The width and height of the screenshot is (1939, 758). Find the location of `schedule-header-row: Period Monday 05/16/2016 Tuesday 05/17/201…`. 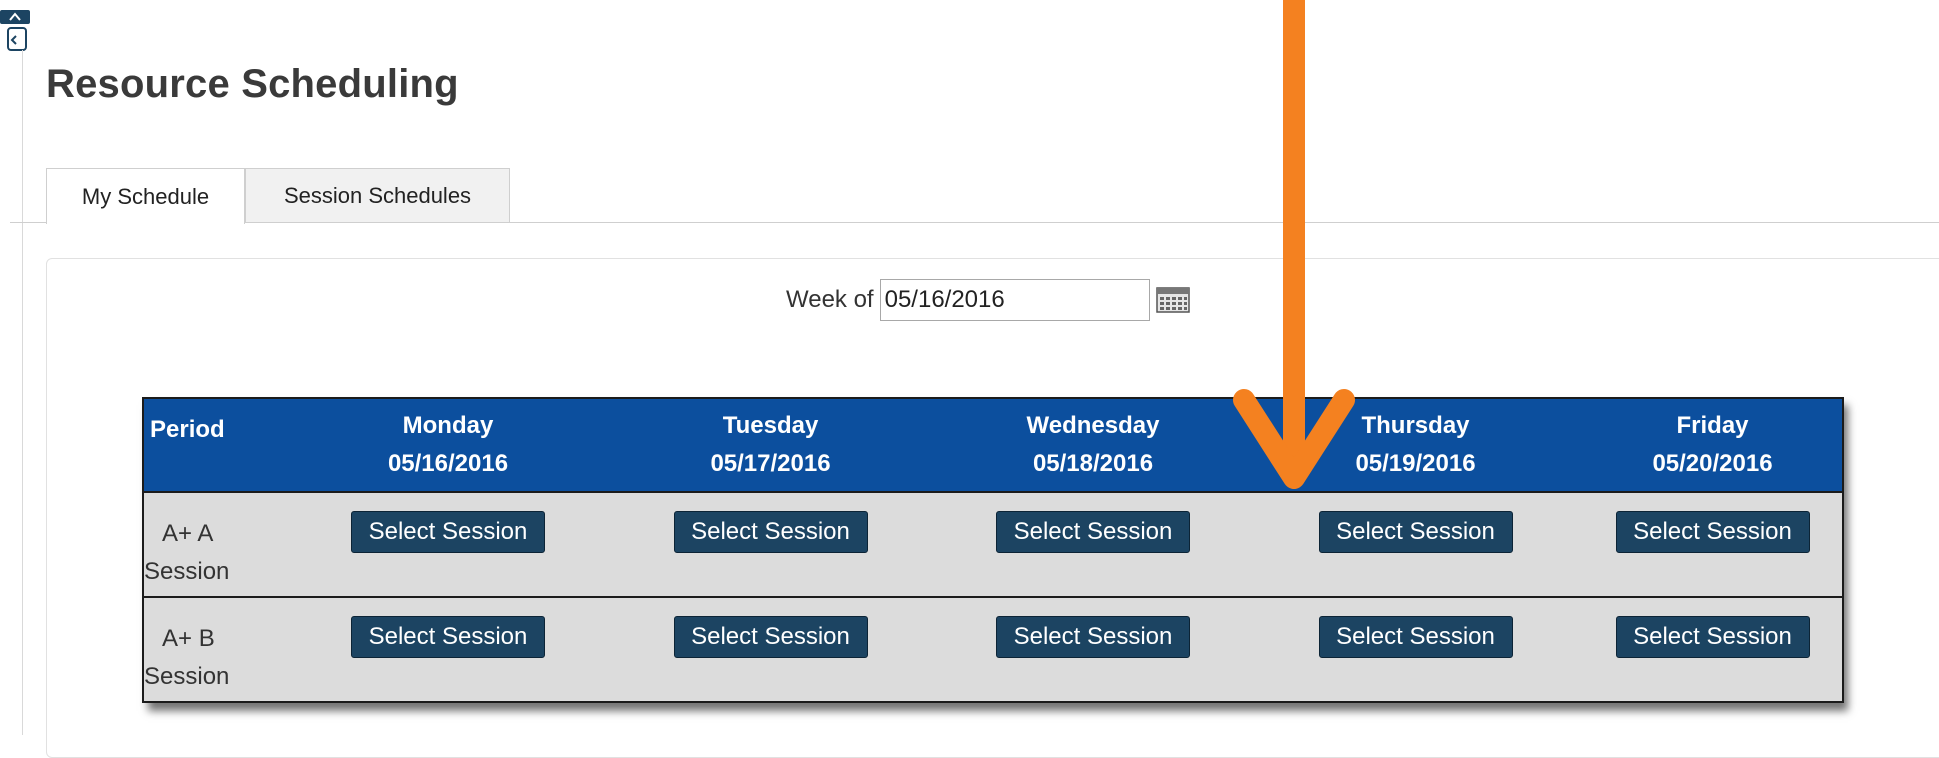

schedule-header-row: Period Monday 05/16/2016 Tuesday 05/17/201… is located at coordinates (993, 445).